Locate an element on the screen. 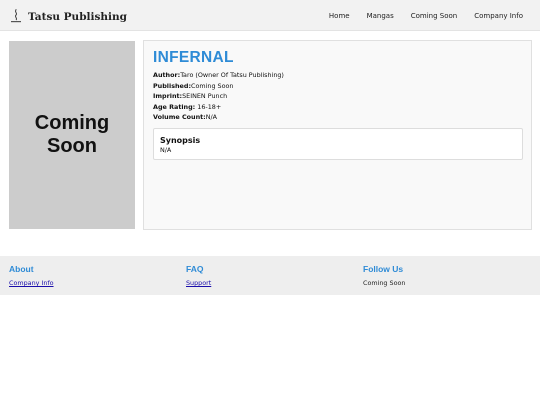 The image size is (540, 405). meta-imprint-value: SEINEN Punch is located at coordinates (205, 96).